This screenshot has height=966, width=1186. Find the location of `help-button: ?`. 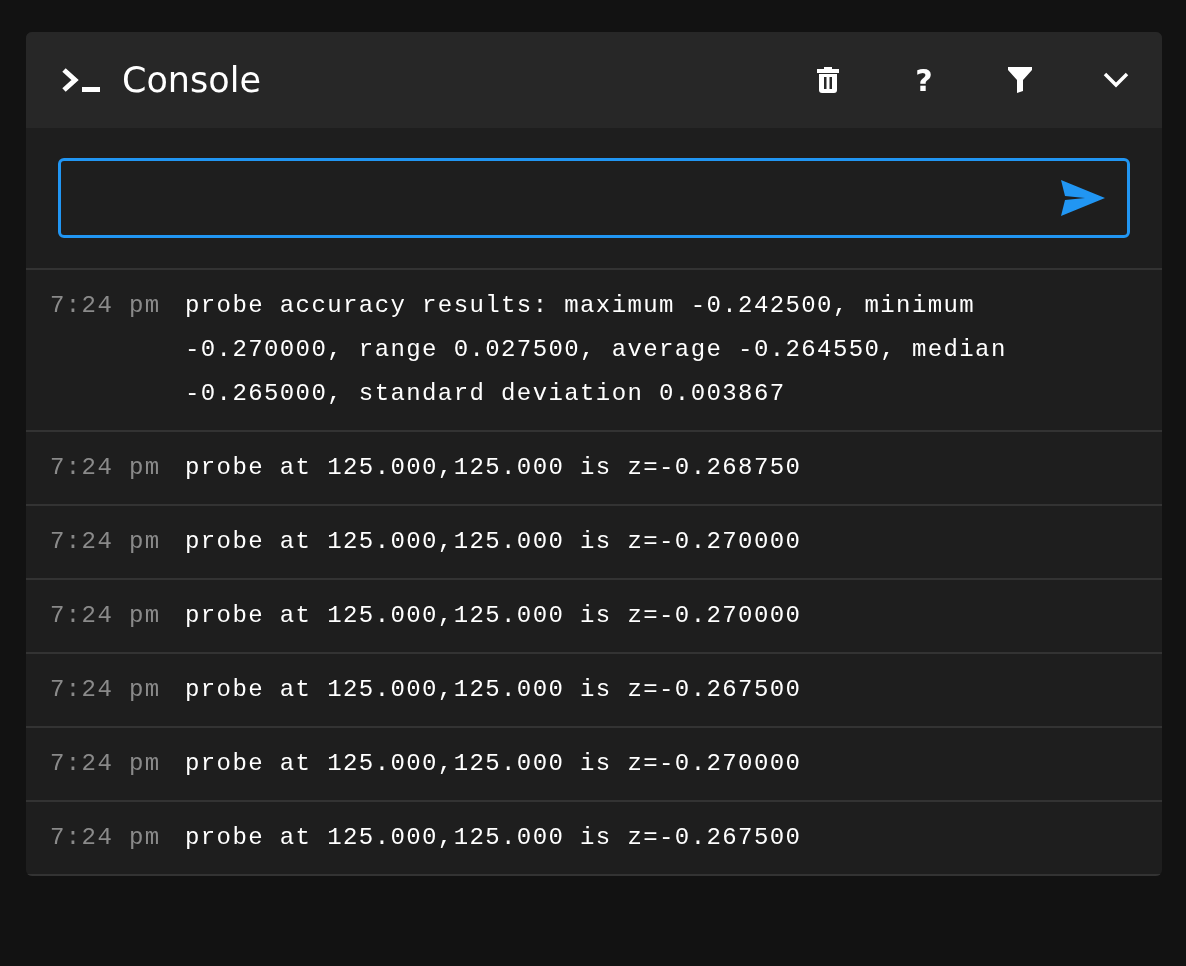

help-button: ? is located at coordinates (924, 80).